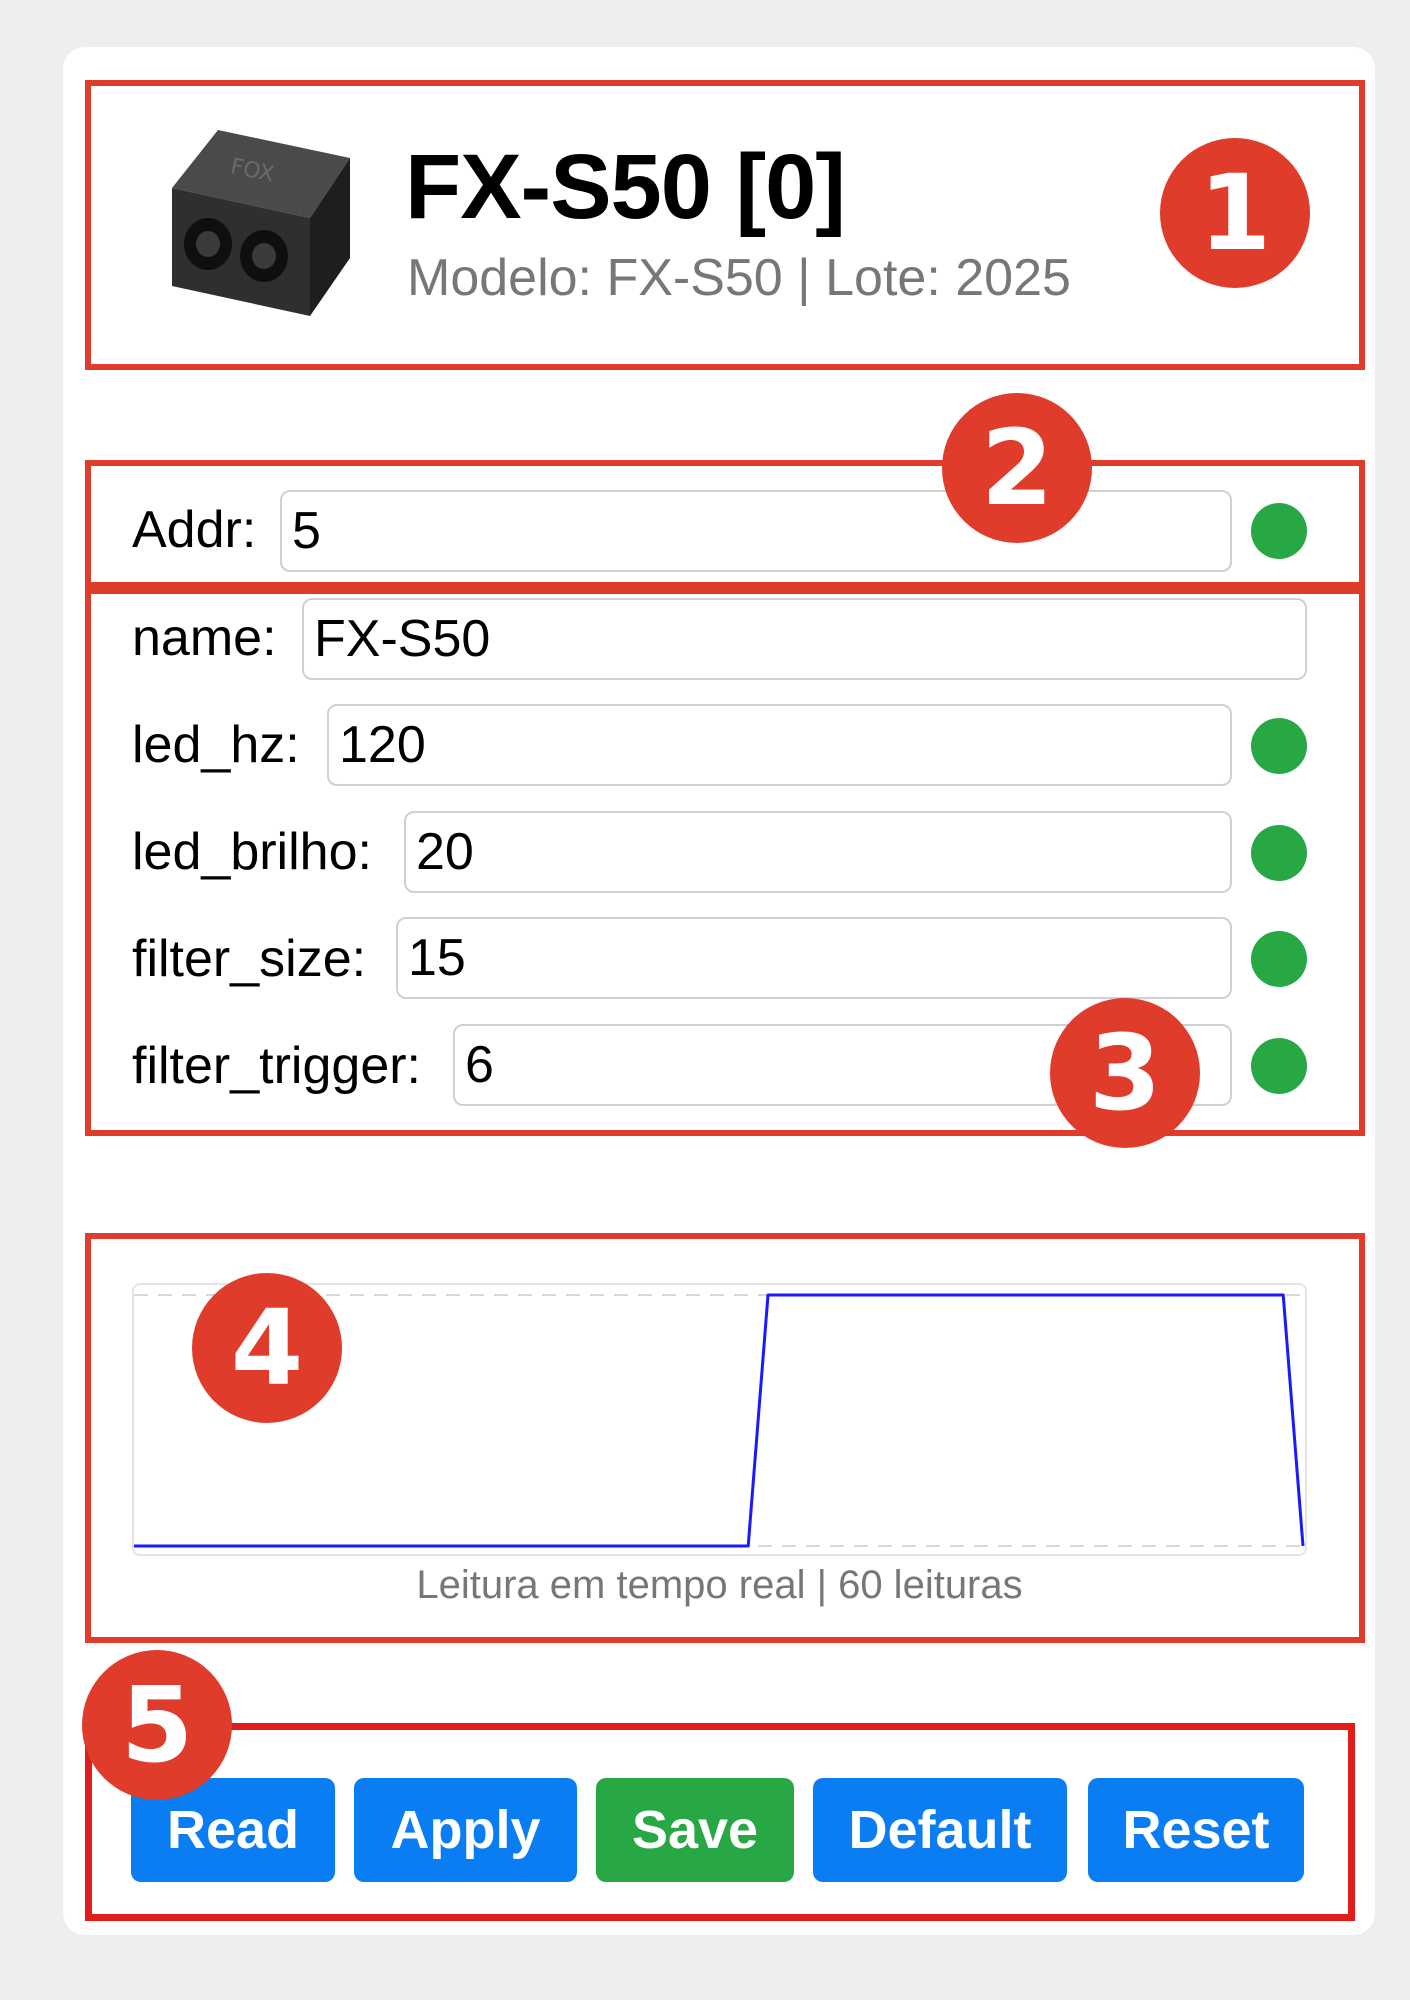 Image resolution: width=1410 pixels, height=2000 pixels. Describe the element at coordinates (194, 530) in the screenshot. I see `addr-label: Addr:` at that location.